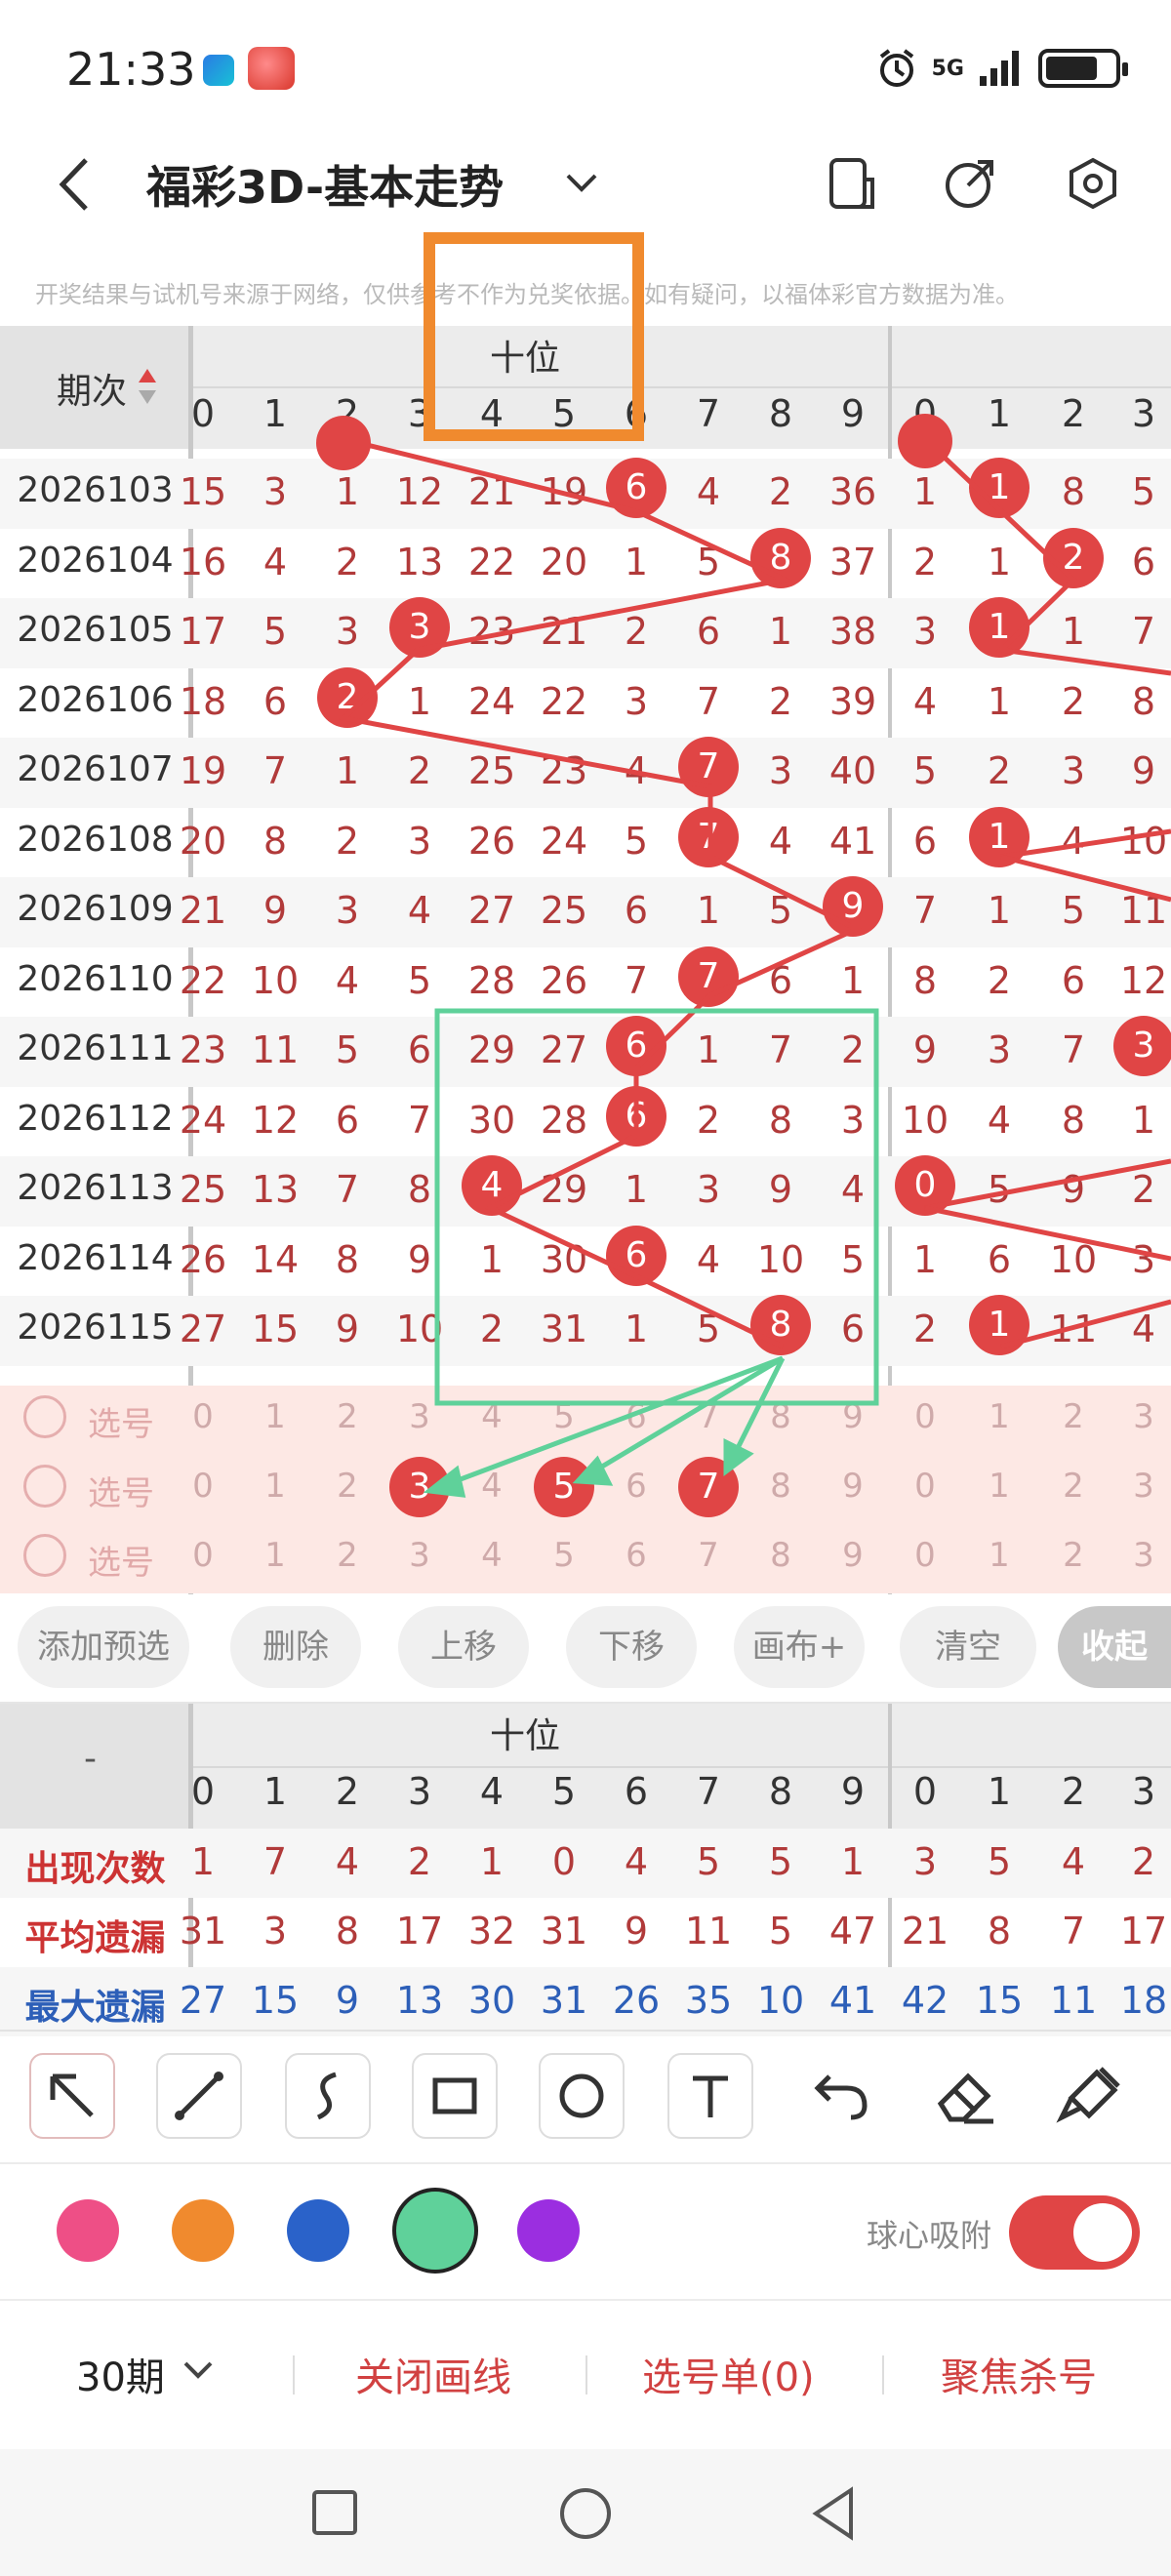 The image size is (1171, 2576). What do you see at coordinates (90, 1759) in the screenshot?
I see `stats-dash: -` at bounding box center [90, 1759].